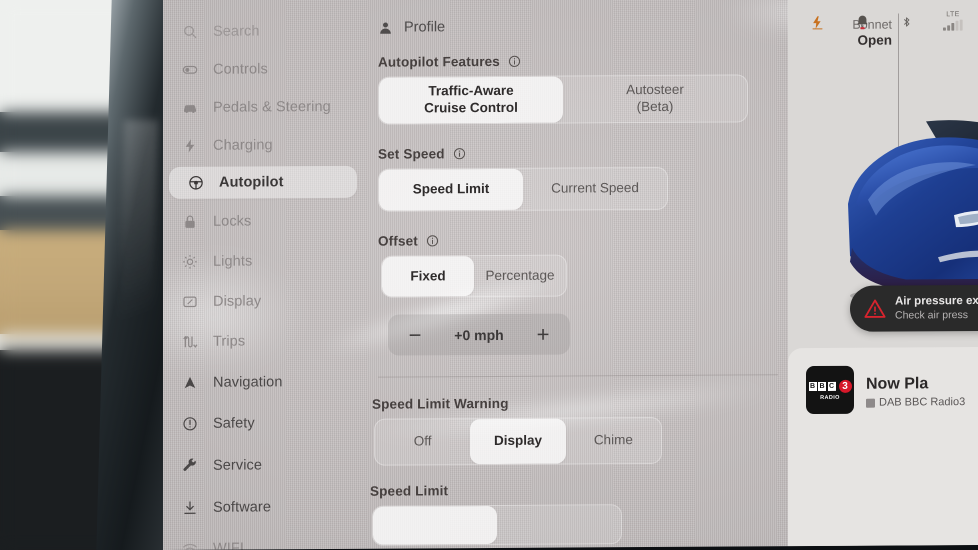  Describe the element at coordinates (190, 545) in the screenshot. I see `wifi-icon` at that location.